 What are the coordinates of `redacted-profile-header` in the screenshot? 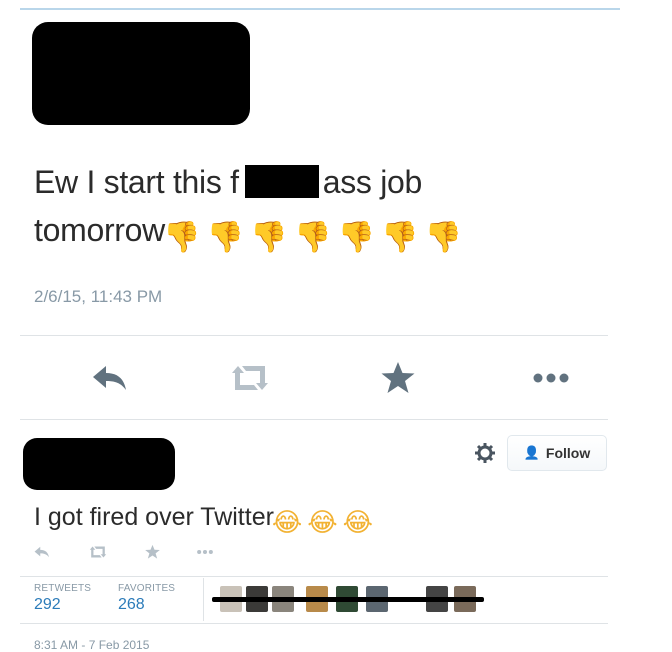 It's located at (141, 73).